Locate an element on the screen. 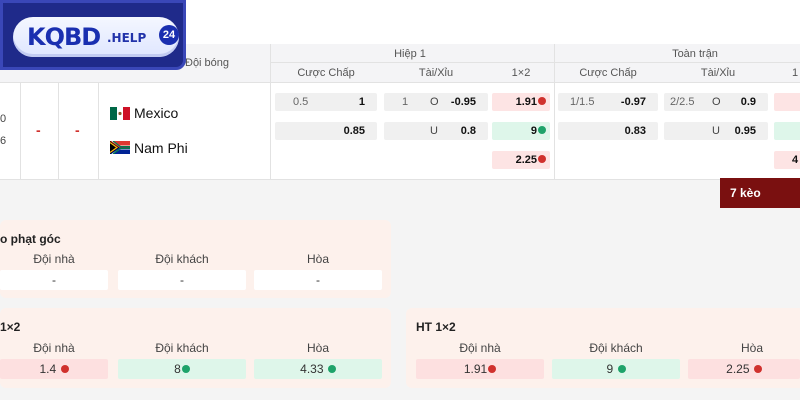 The height and width of the screenshot is (400, 800). full-time-under: U 0.95 is located at coordinates (716, 131).